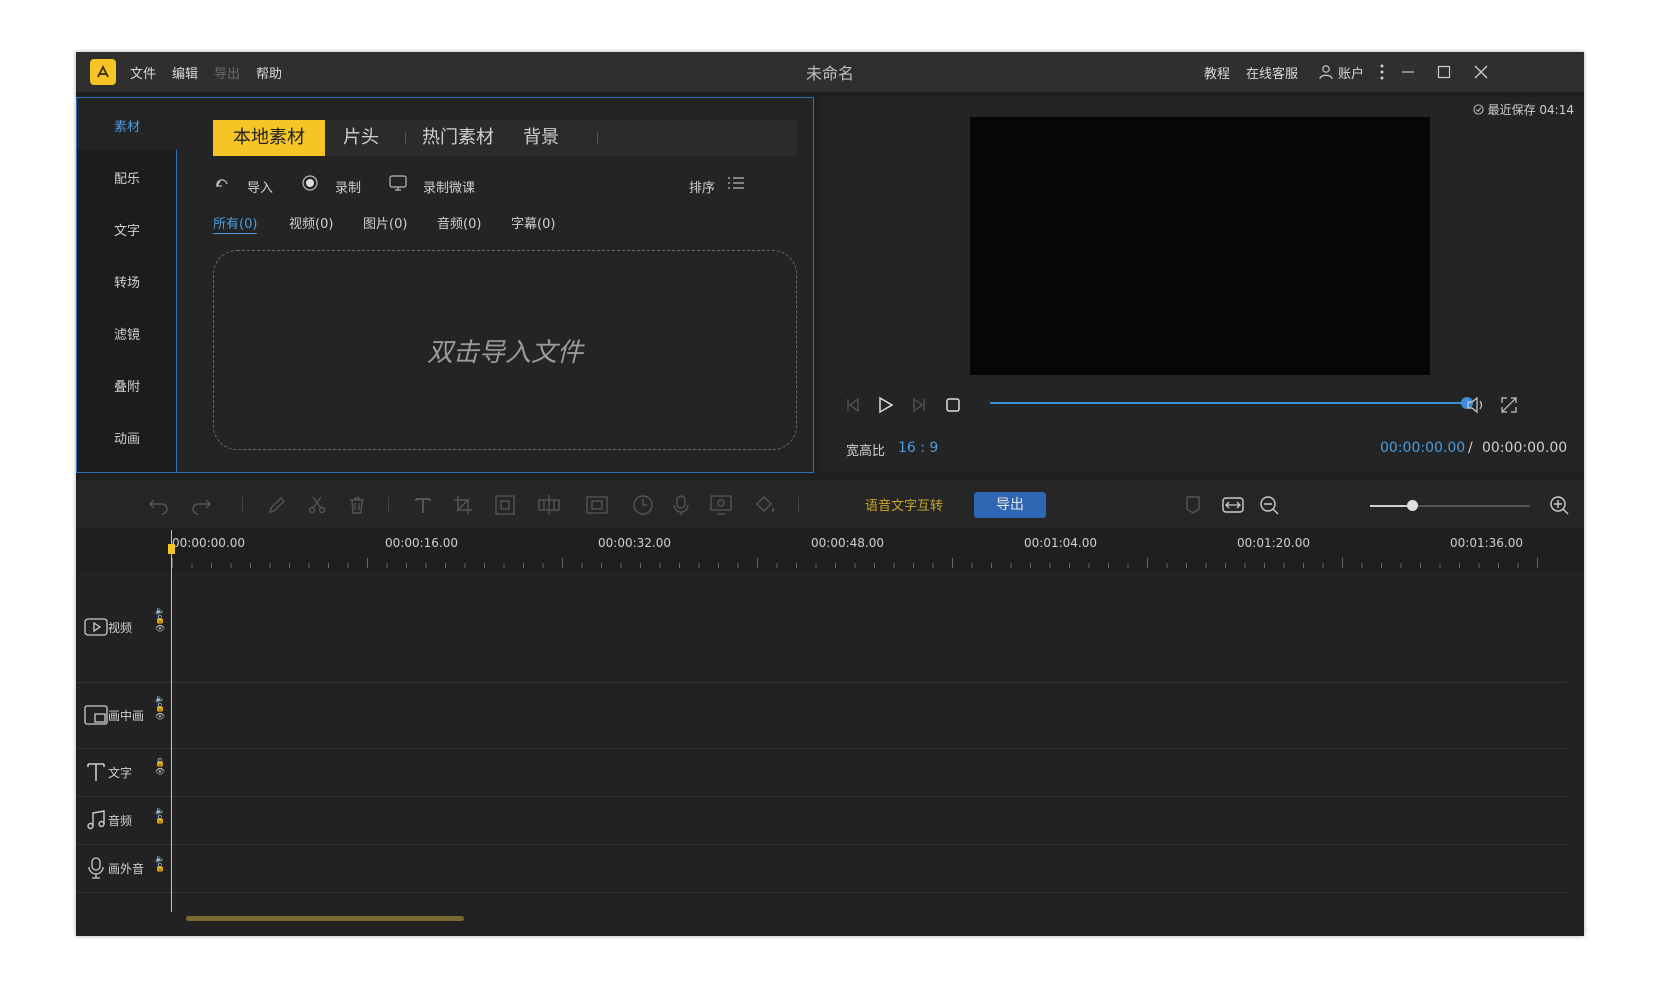 This screenshot has width=1656, height=993. I want to click on menu-export: 导出, so click(227, 72).